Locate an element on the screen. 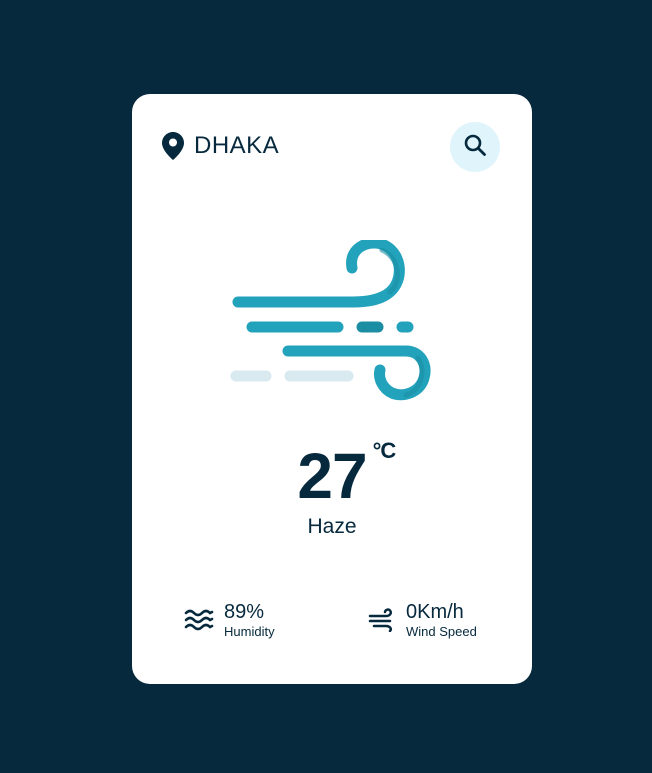 Image resolution: width=652 pixels, height=773 pixels. humidity-value: 89% is located at coordinates (244, 612).